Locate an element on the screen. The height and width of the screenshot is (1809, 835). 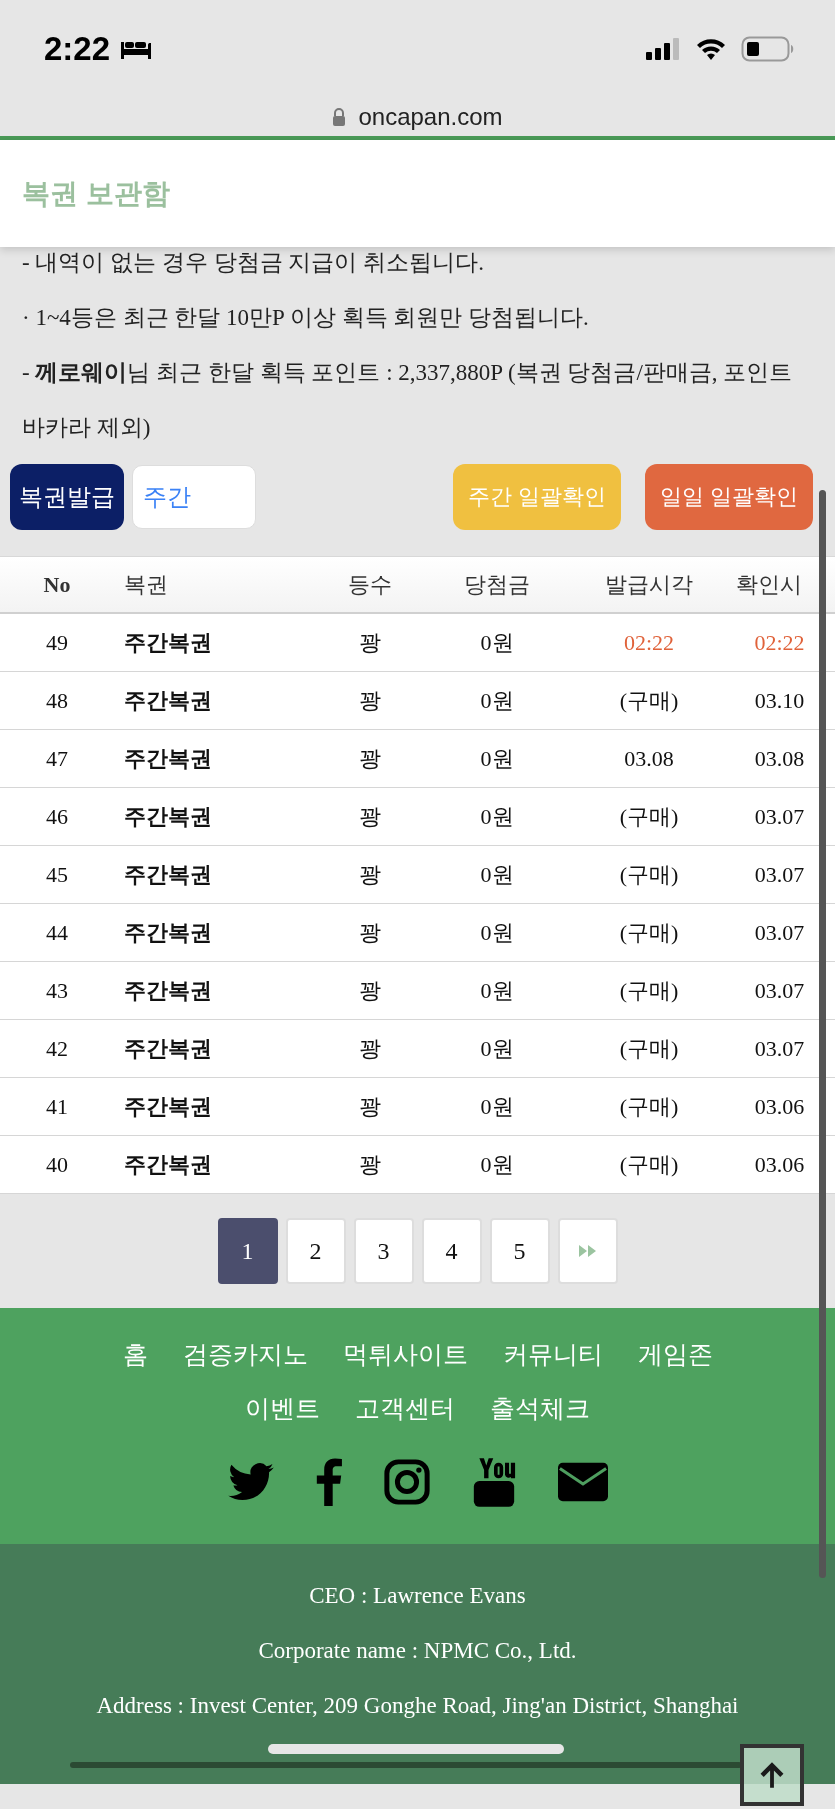
issue-button: 복권발급 is located at coordinates (67, 497).